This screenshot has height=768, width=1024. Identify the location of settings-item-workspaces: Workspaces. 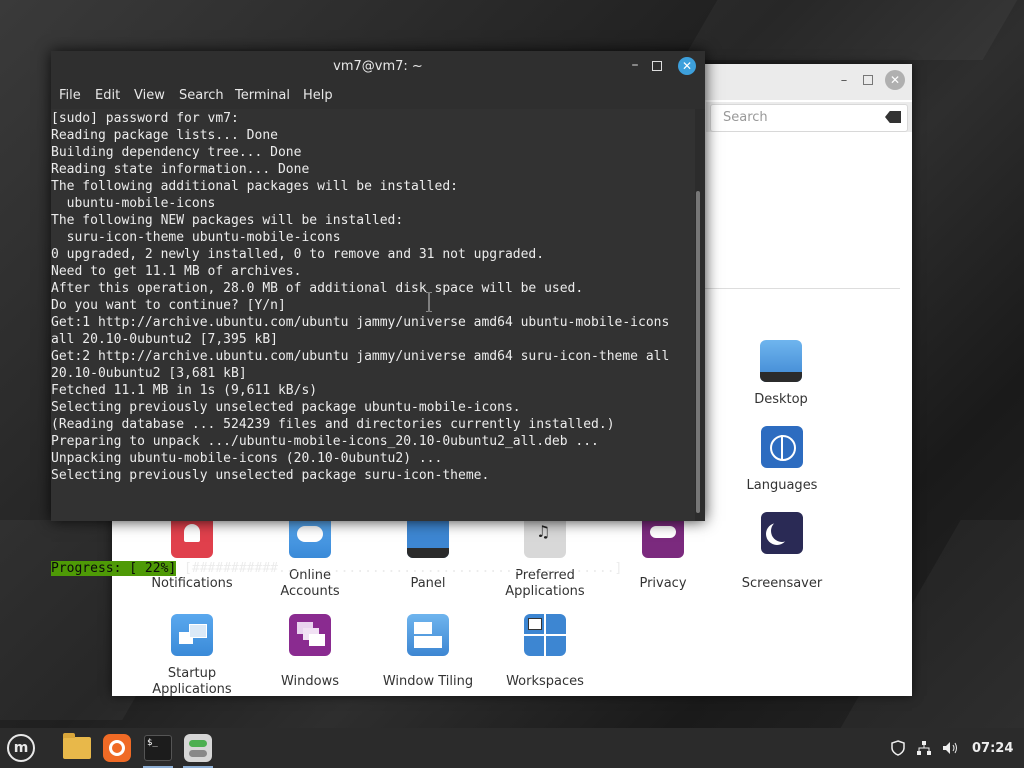
(545, 652).